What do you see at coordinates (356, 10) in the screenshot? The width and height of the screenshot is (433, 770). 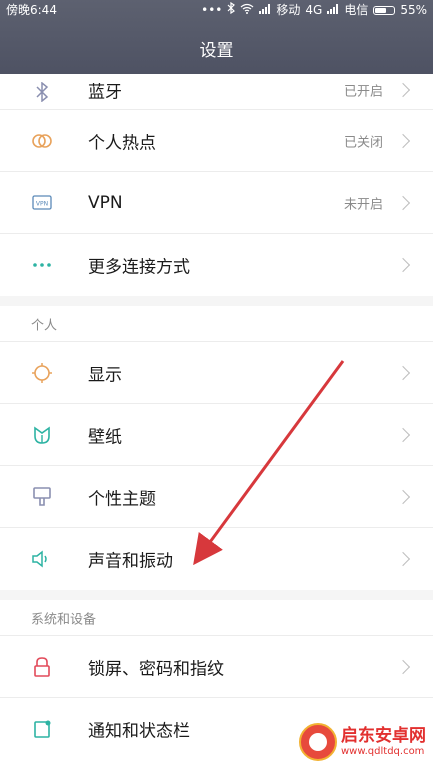 I see `carrier-2: 电信` at bounding box center [356, 10].